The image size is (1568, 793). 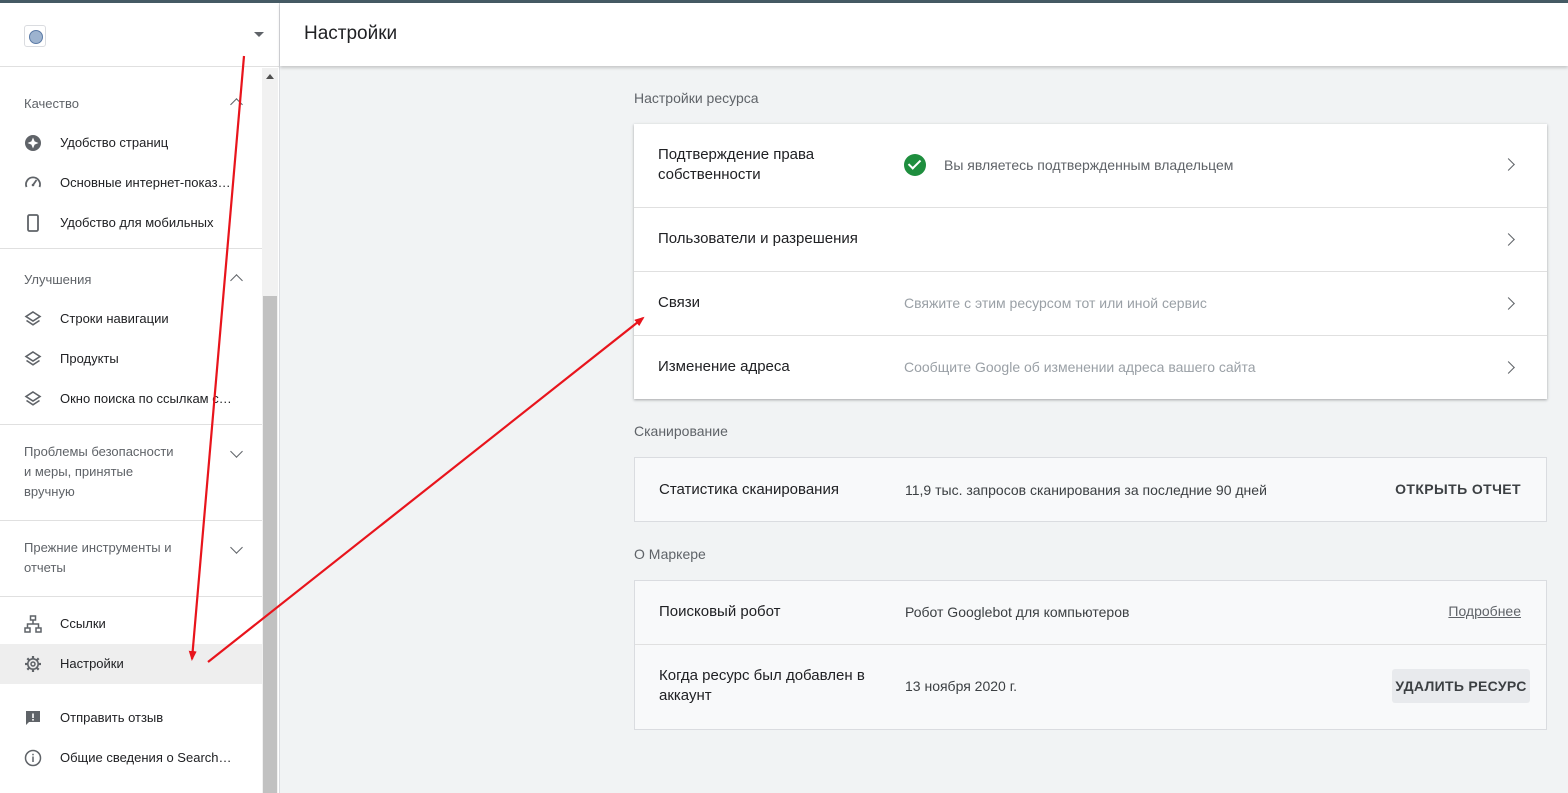 What do you see at coordinates (89, 358) in the screenshot?
I see `sidebar-item-label: Продукты` at bounding box center [89, 358].